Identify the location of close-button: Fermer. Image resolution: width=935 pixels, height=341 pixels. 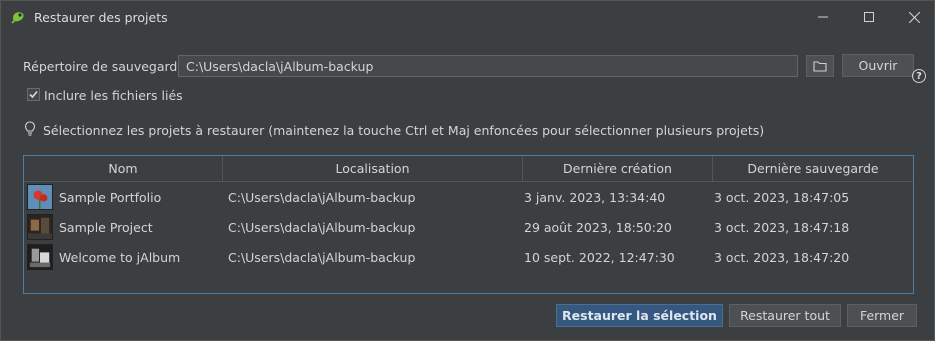
(882, 315).